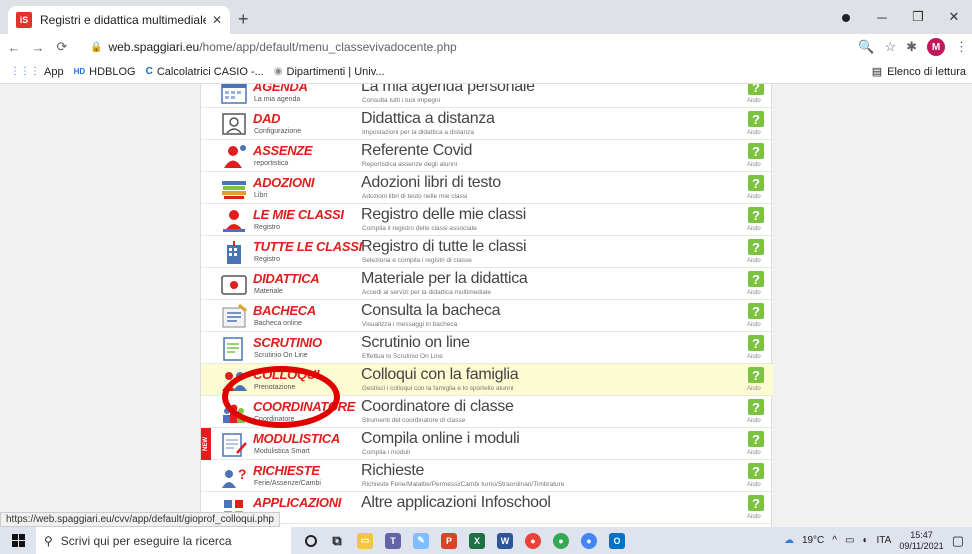 The width and height of the screenshot is (972, 554). I want to click on menu-item-desc: Didattica a distanza, so click(428, 119).